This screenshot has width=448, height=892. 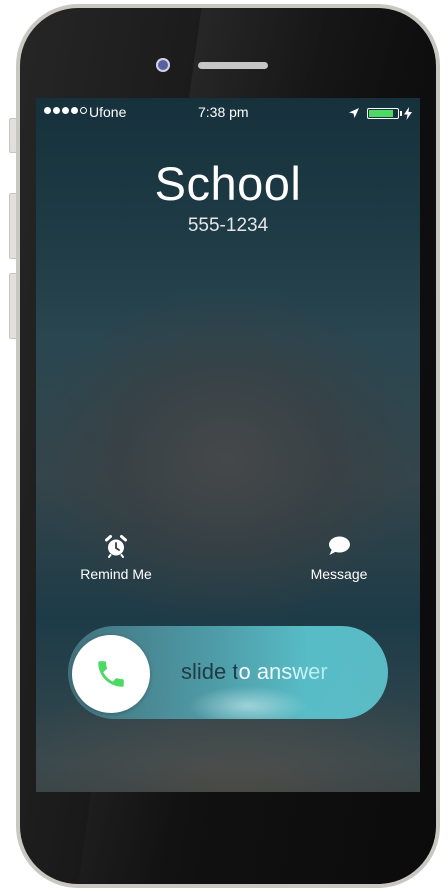 I want to click on slide-to-answer-slider: slide to answer, so click(x=228, y=672).